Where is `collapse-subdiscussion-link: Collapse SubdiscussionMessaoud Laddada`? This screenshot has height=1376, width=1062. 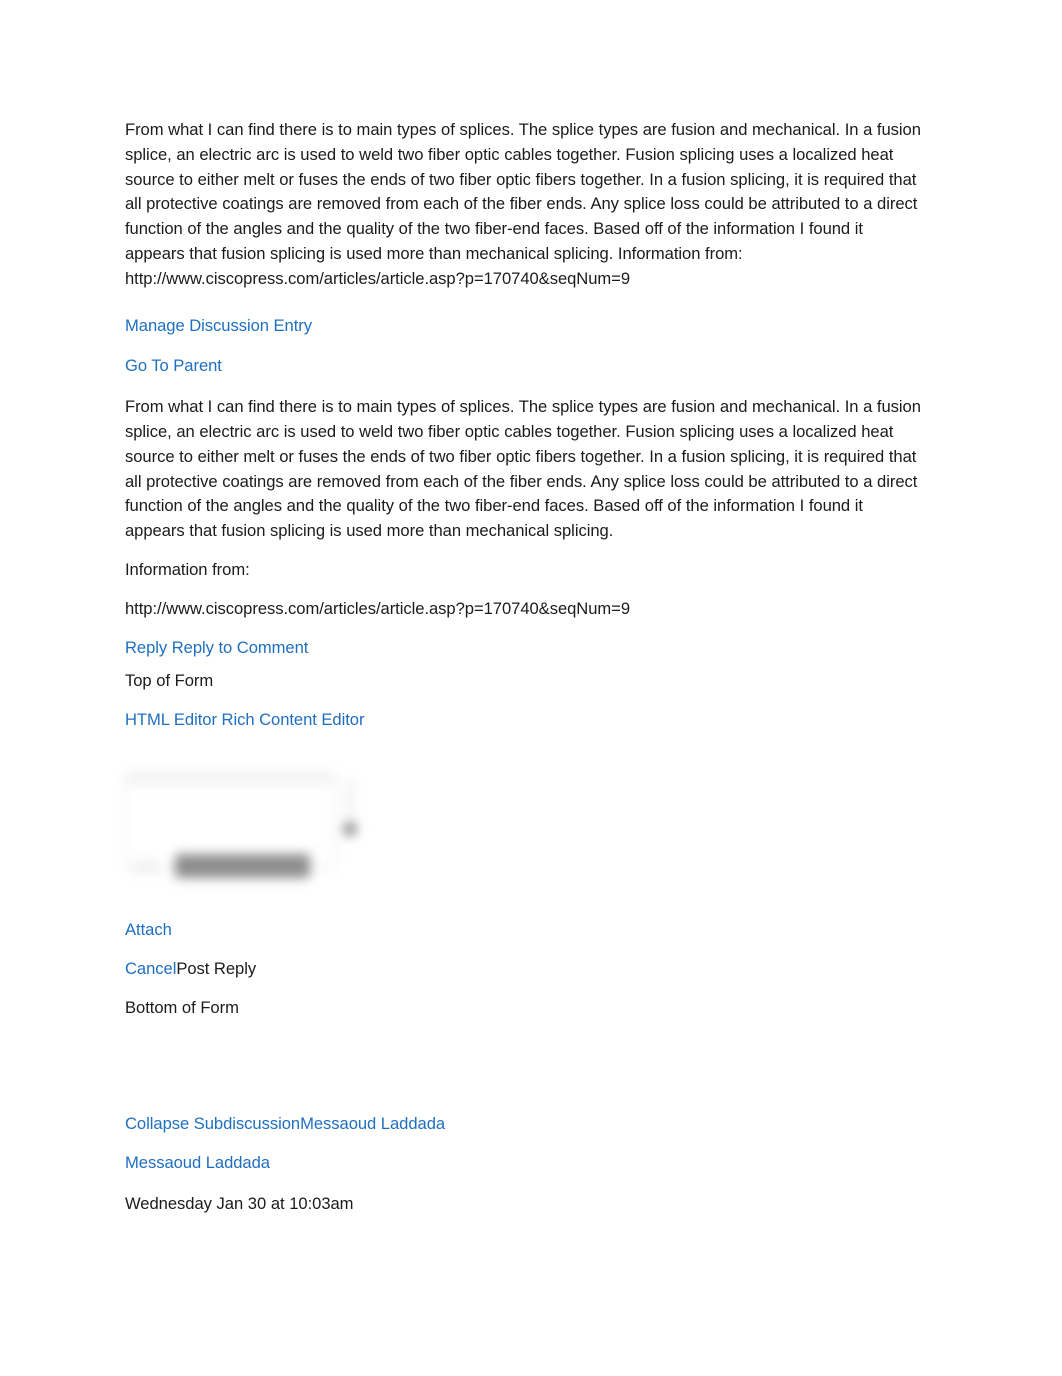 collapse-subdiscussion-link: Collapse SubdiscussionMessaoud Laddada is located at coordinates (285, 1123).